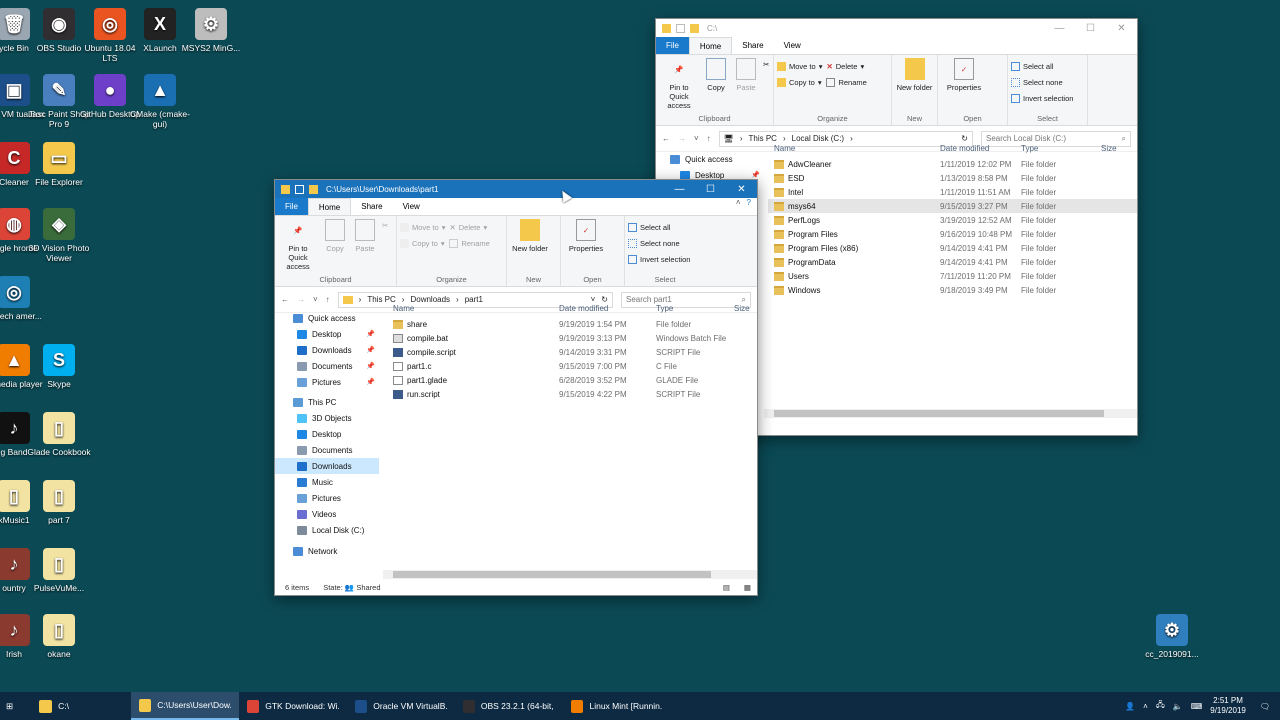  I want to click on up-arrow-icon: ↑, so click(709, 138).